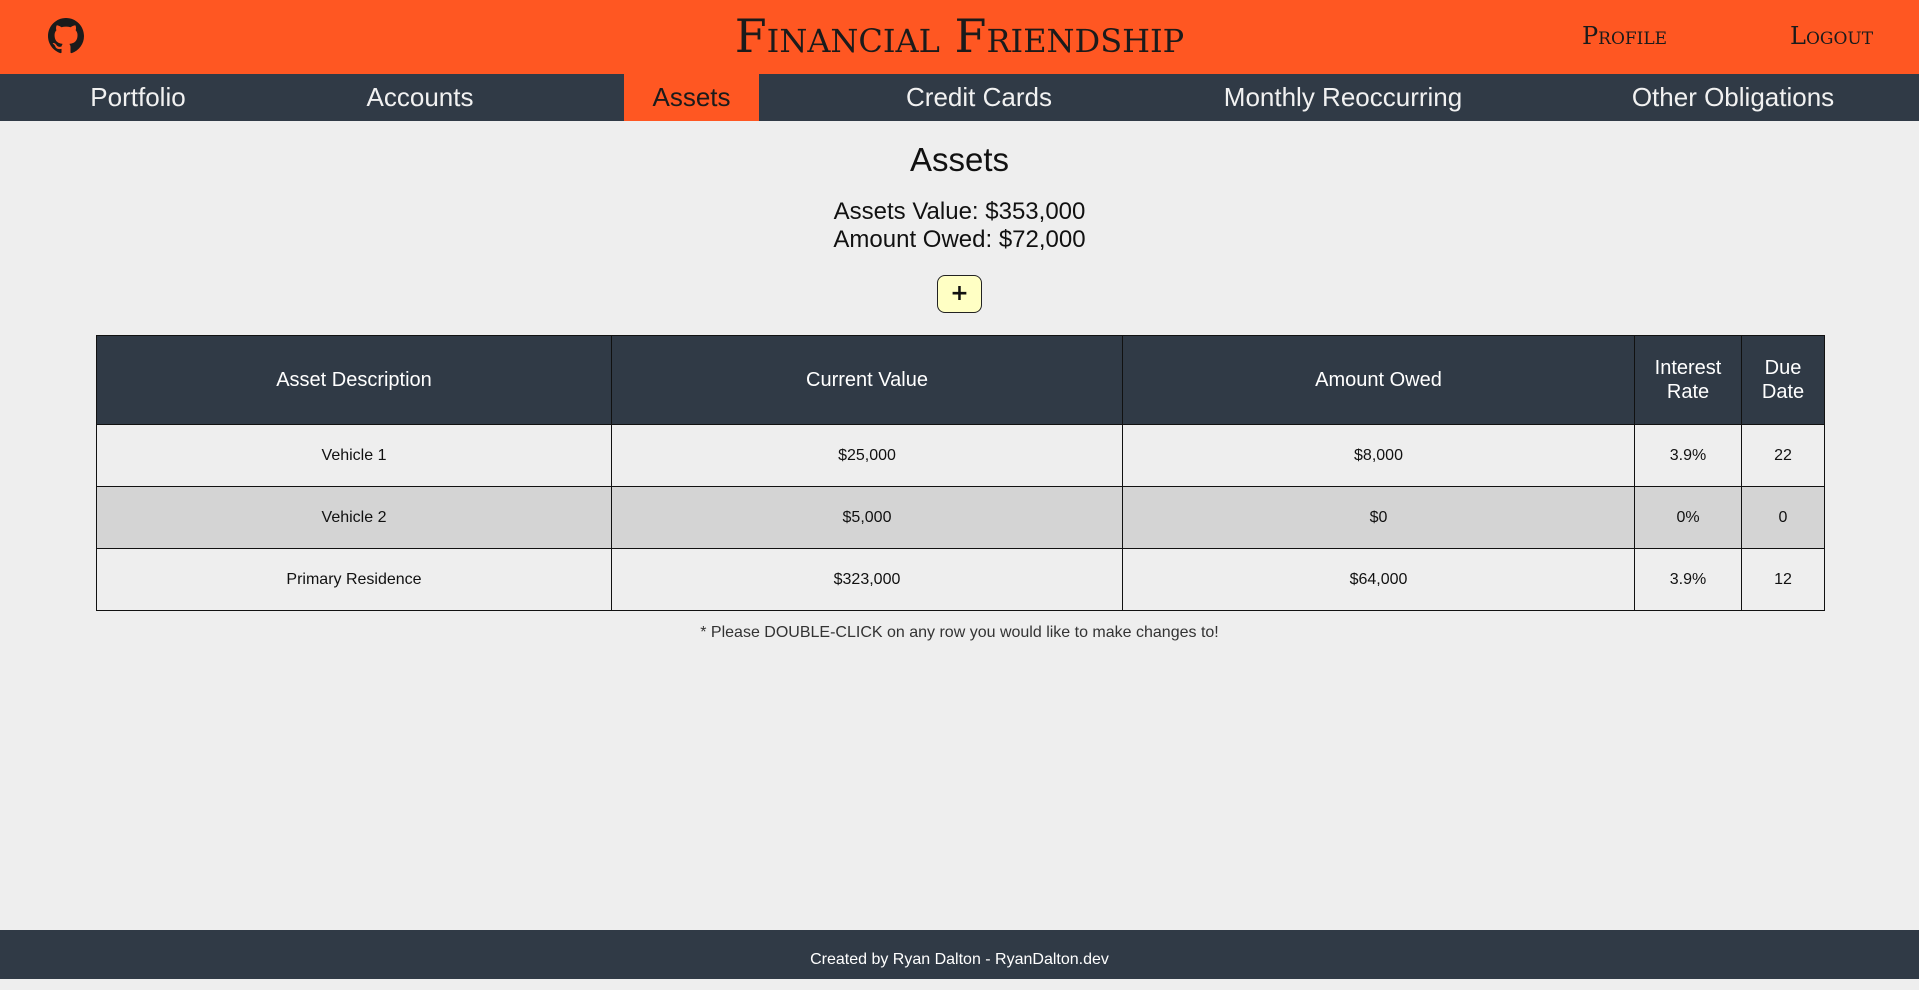 This screenshot has width=1919, height=990. Describe the element at coordinates (1783, 579) in the screenshot. I see `due-date-cell: 12` at that location.